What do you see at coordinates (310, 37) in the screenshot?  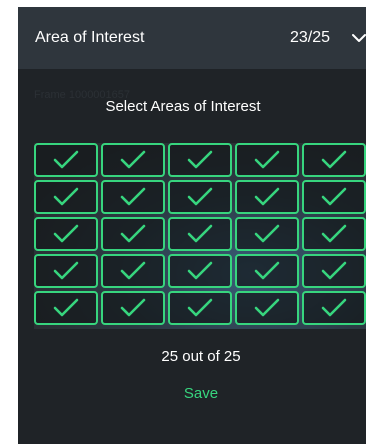 I see `header-counter: 23/25` at bounding box center [310, 37].